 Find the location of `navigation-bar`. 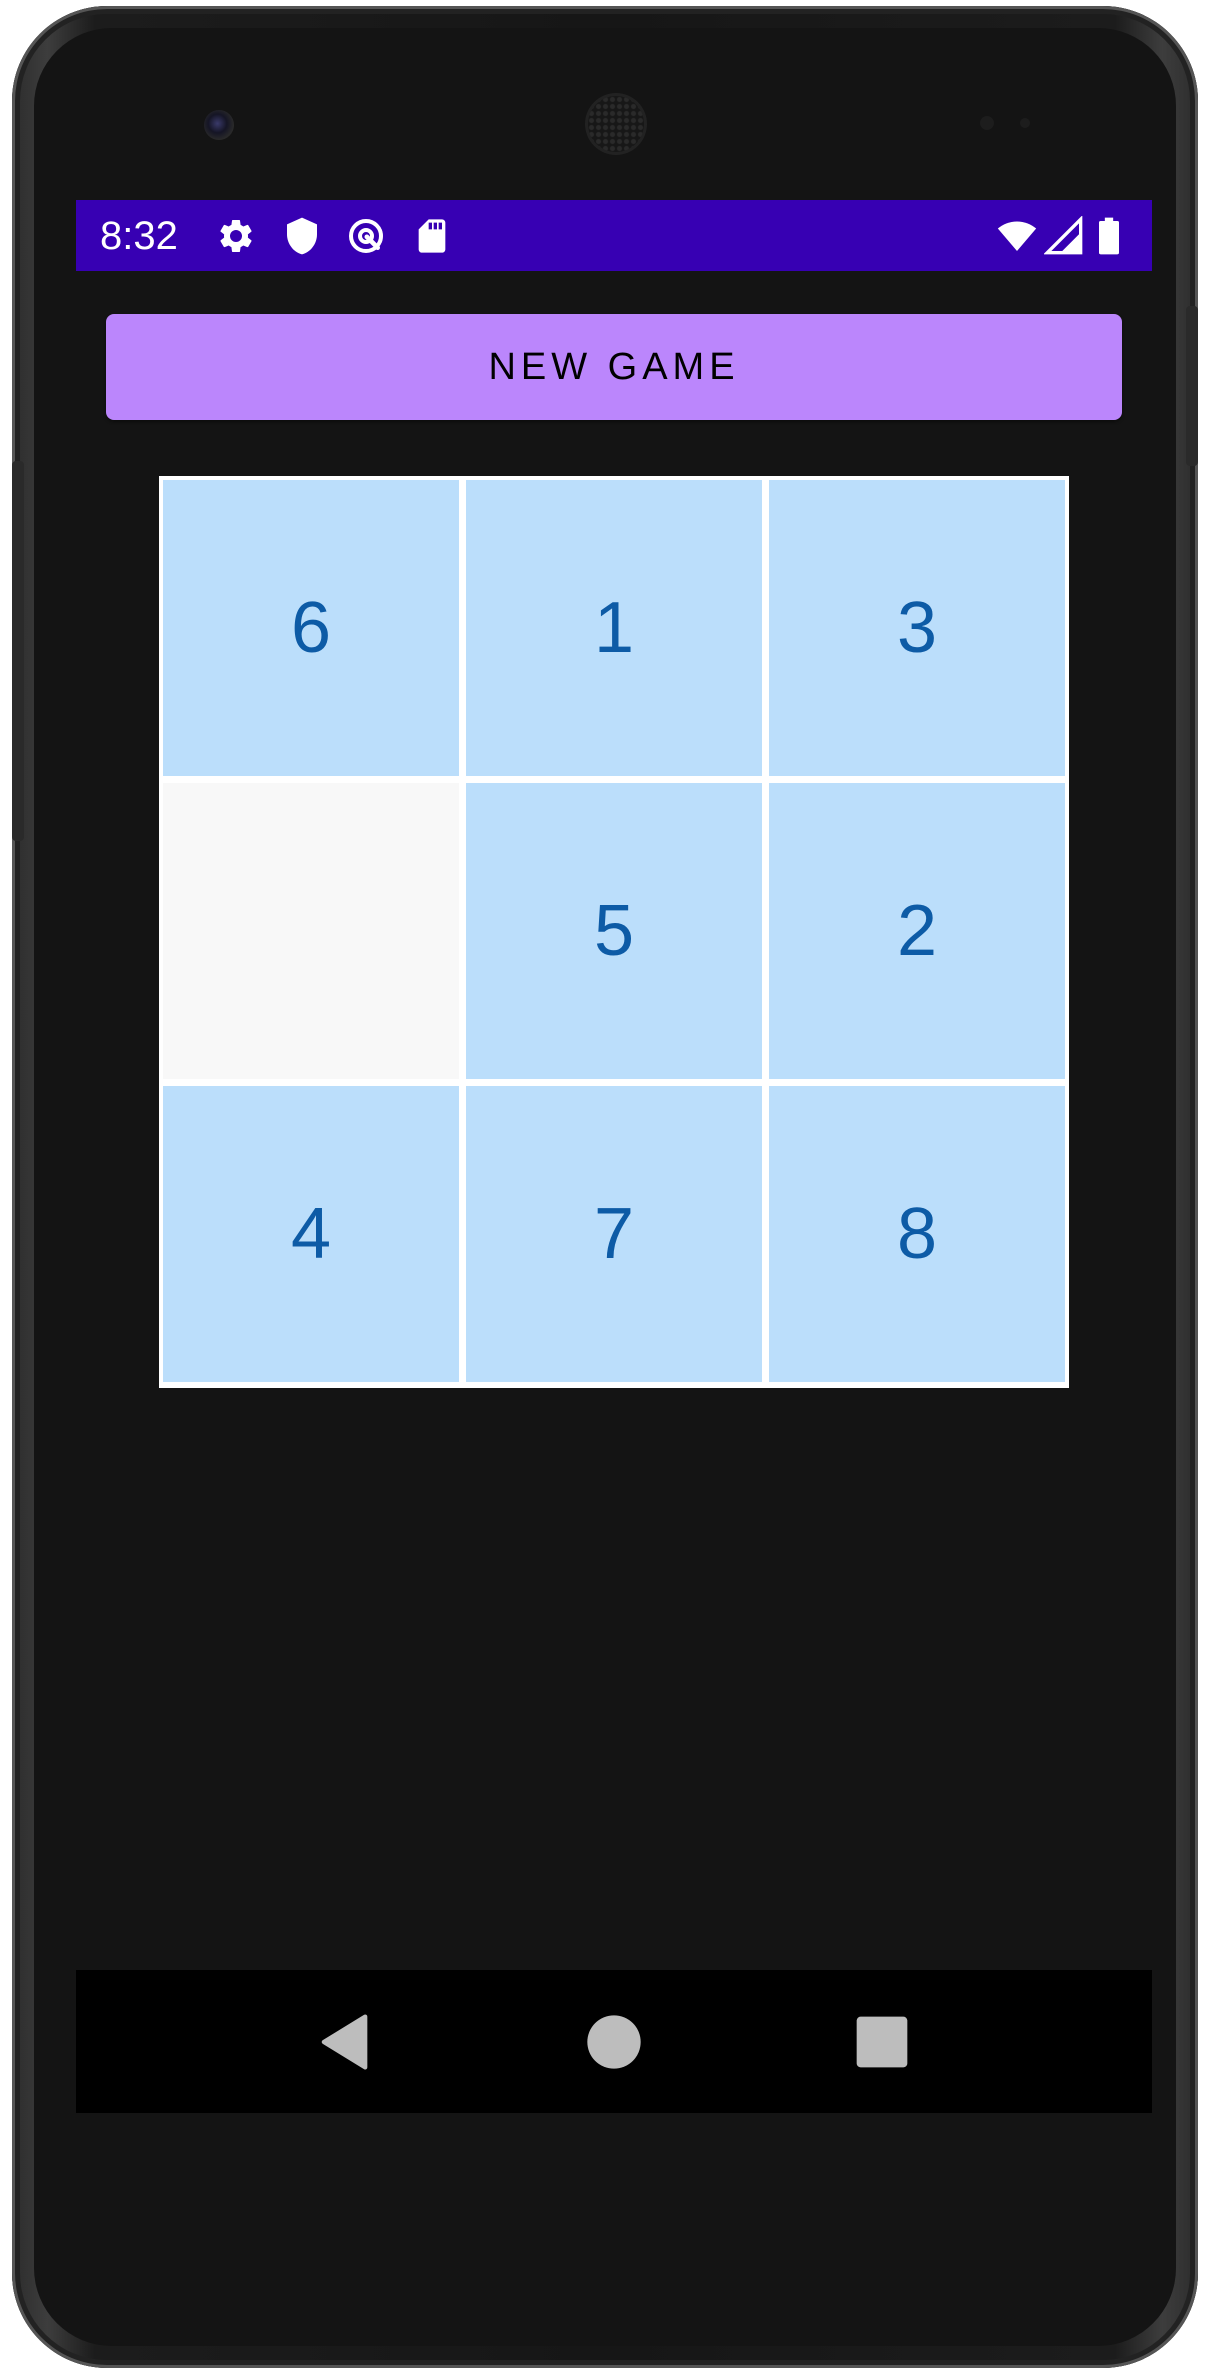

navigation-bar is located at coordinates (614, 2041).